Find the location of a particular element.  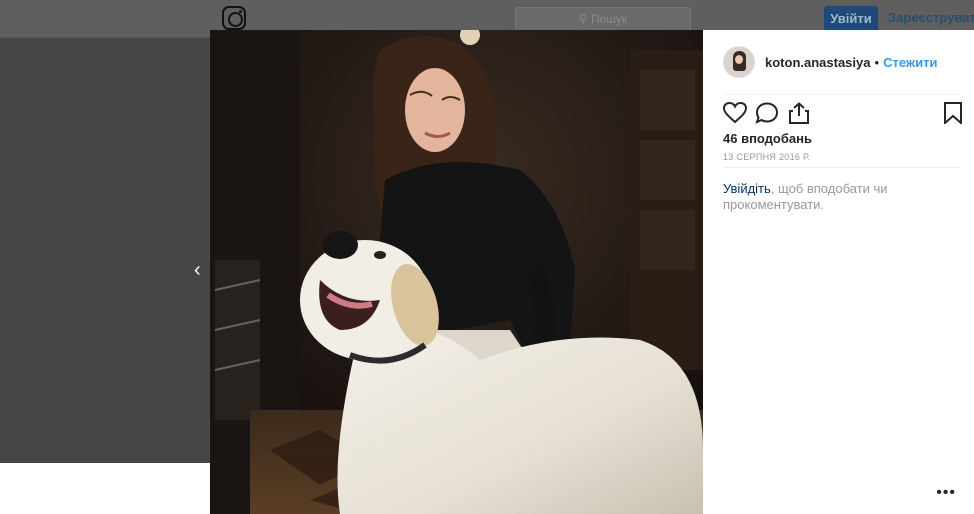

signup-link: Зареєструватися is located at coordinates (931, 17).